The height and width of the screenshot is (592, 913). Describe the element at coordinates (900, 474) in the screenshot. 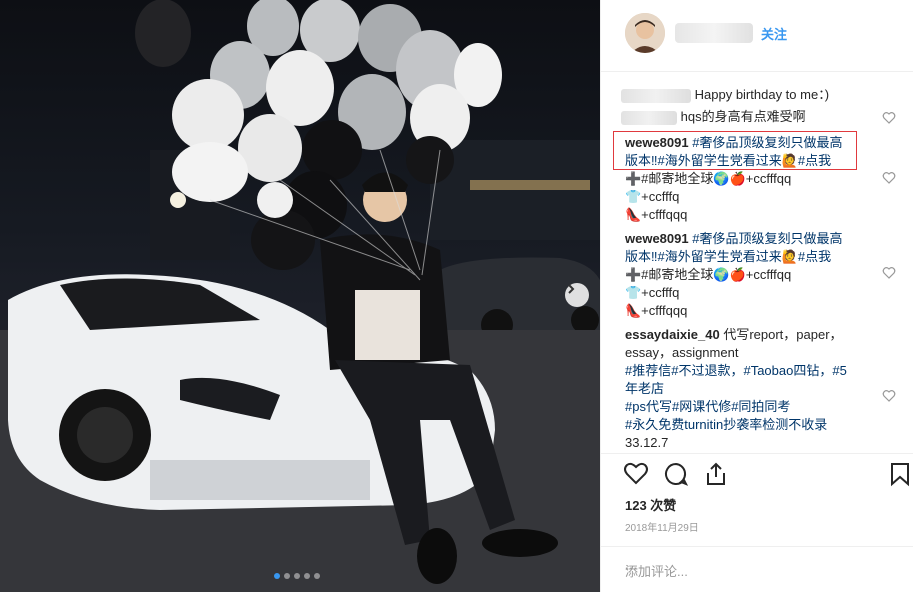

I see `bookmark-icon` at that location.